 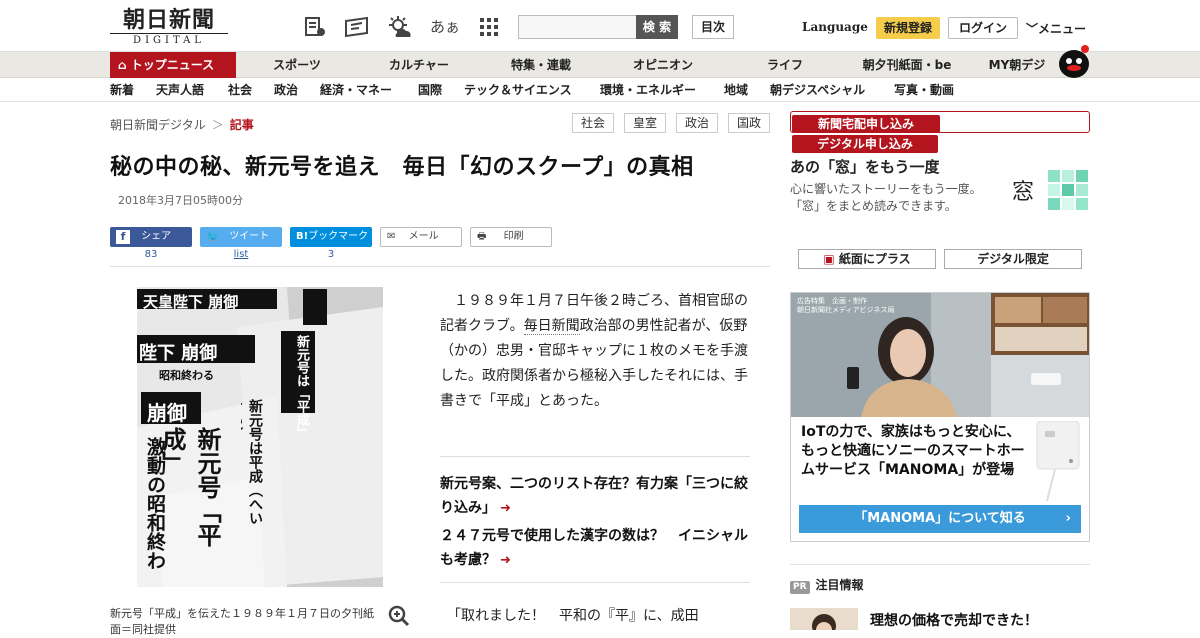 What do you see at coordinates (908, 28) in the screenshot?
I see `register-button: 新規登録` at bounding box center [908, 28].